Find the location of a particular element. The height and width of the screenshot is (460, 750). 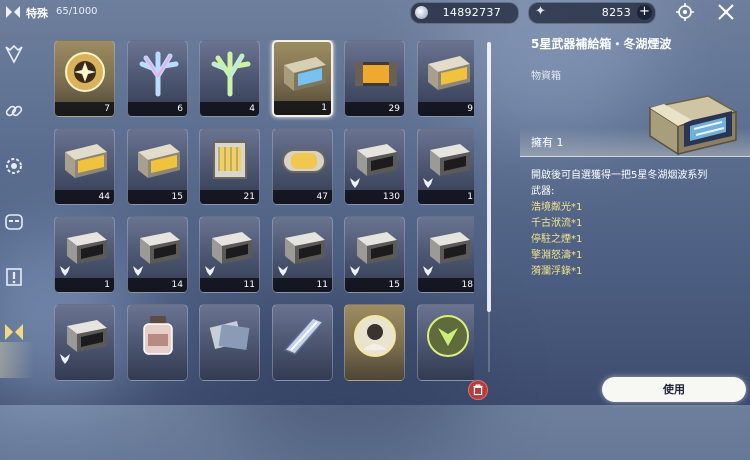

inventory-slot: 14 is located at coordinates (157, 254).